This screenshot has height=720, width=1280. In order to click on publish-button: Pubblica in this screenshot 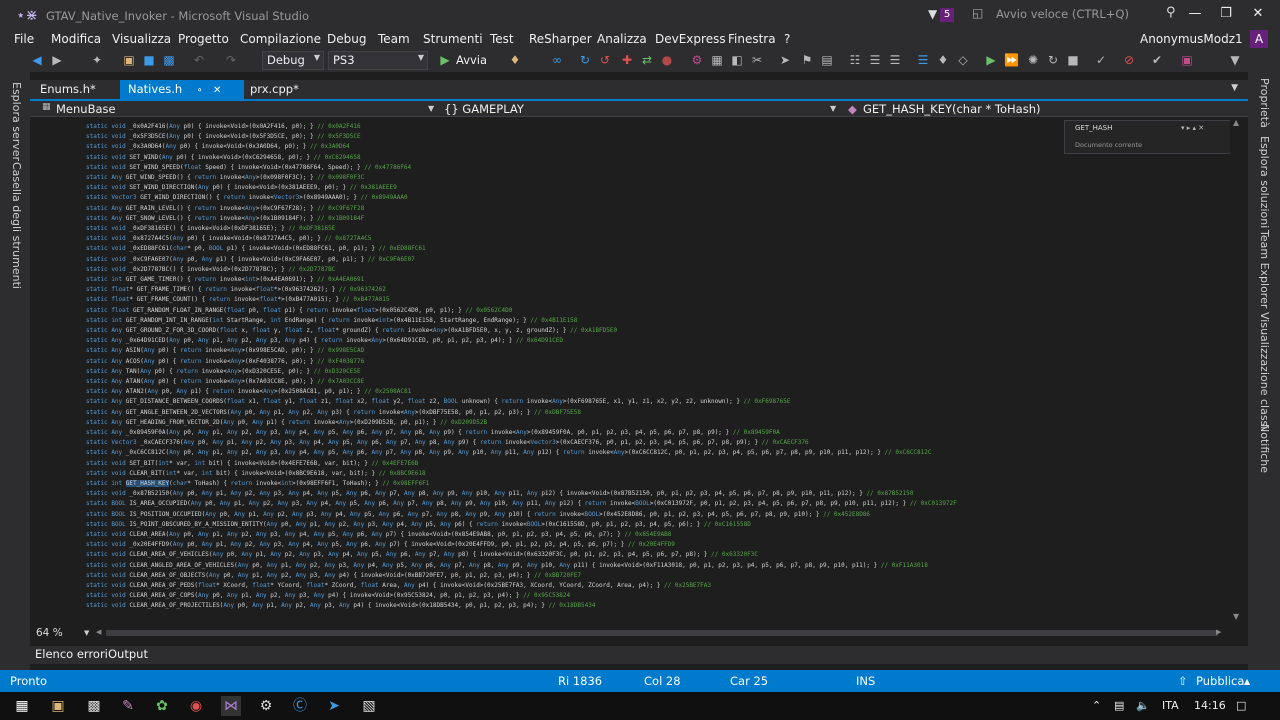, I will do `click(1220, 681)`.